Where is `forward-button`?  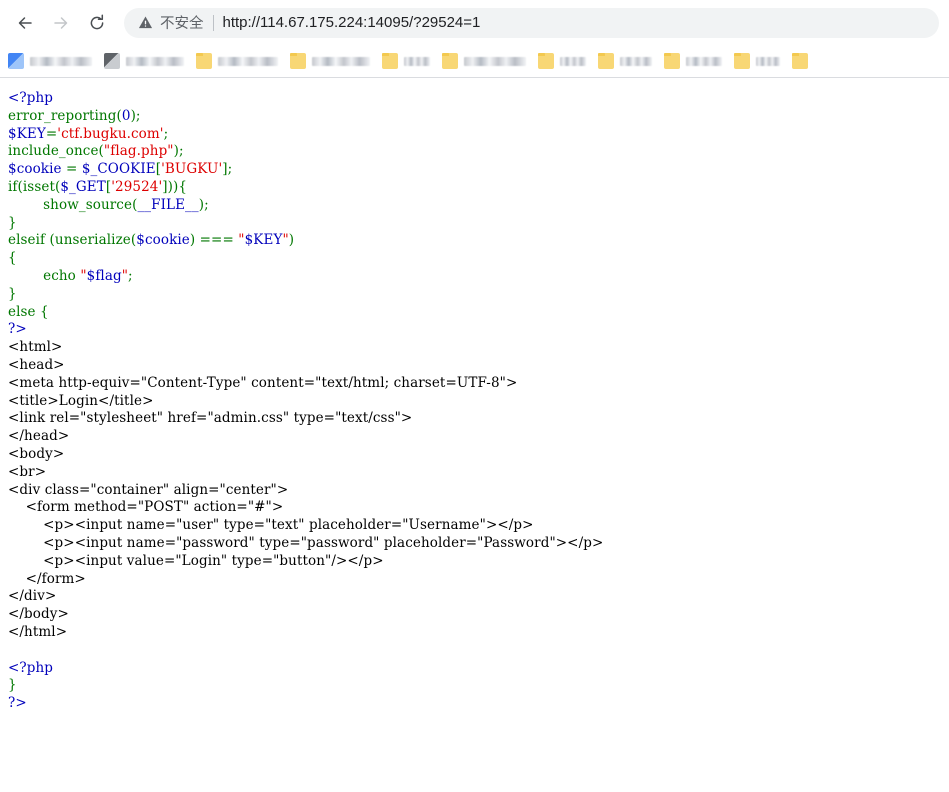 forward-button is located at coordinates (61, 23).